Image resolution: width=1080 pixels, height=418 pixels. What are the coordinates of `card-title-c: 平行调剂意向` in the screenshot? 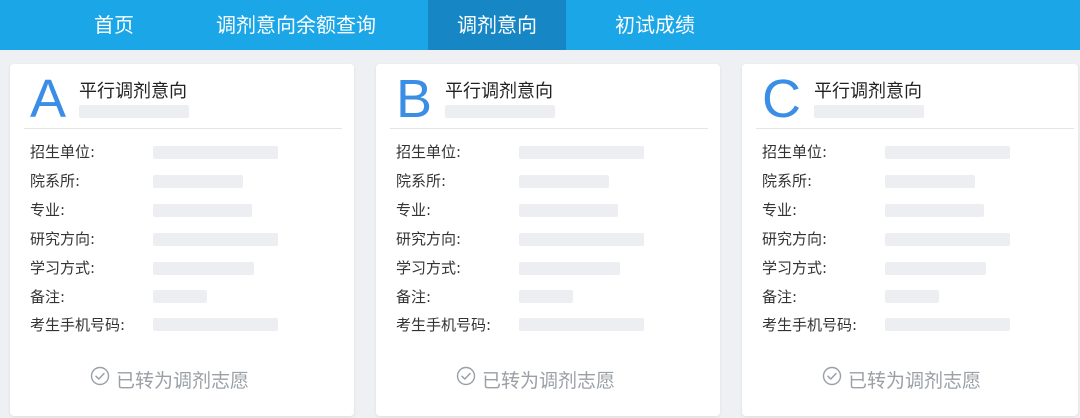 It's located at (868, 91).